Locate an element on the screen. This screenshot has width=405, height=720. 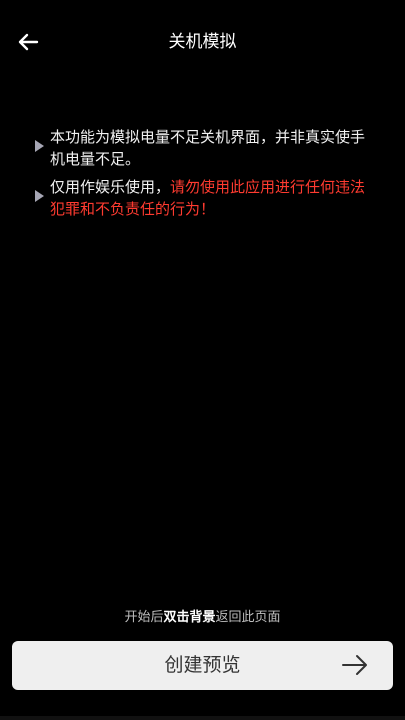
notice-item-warning: 仅用作娱乐使用，请勿使用此应用进行任何违法犯罪和不负责任的行为！ is located at coordinates (204, 198).